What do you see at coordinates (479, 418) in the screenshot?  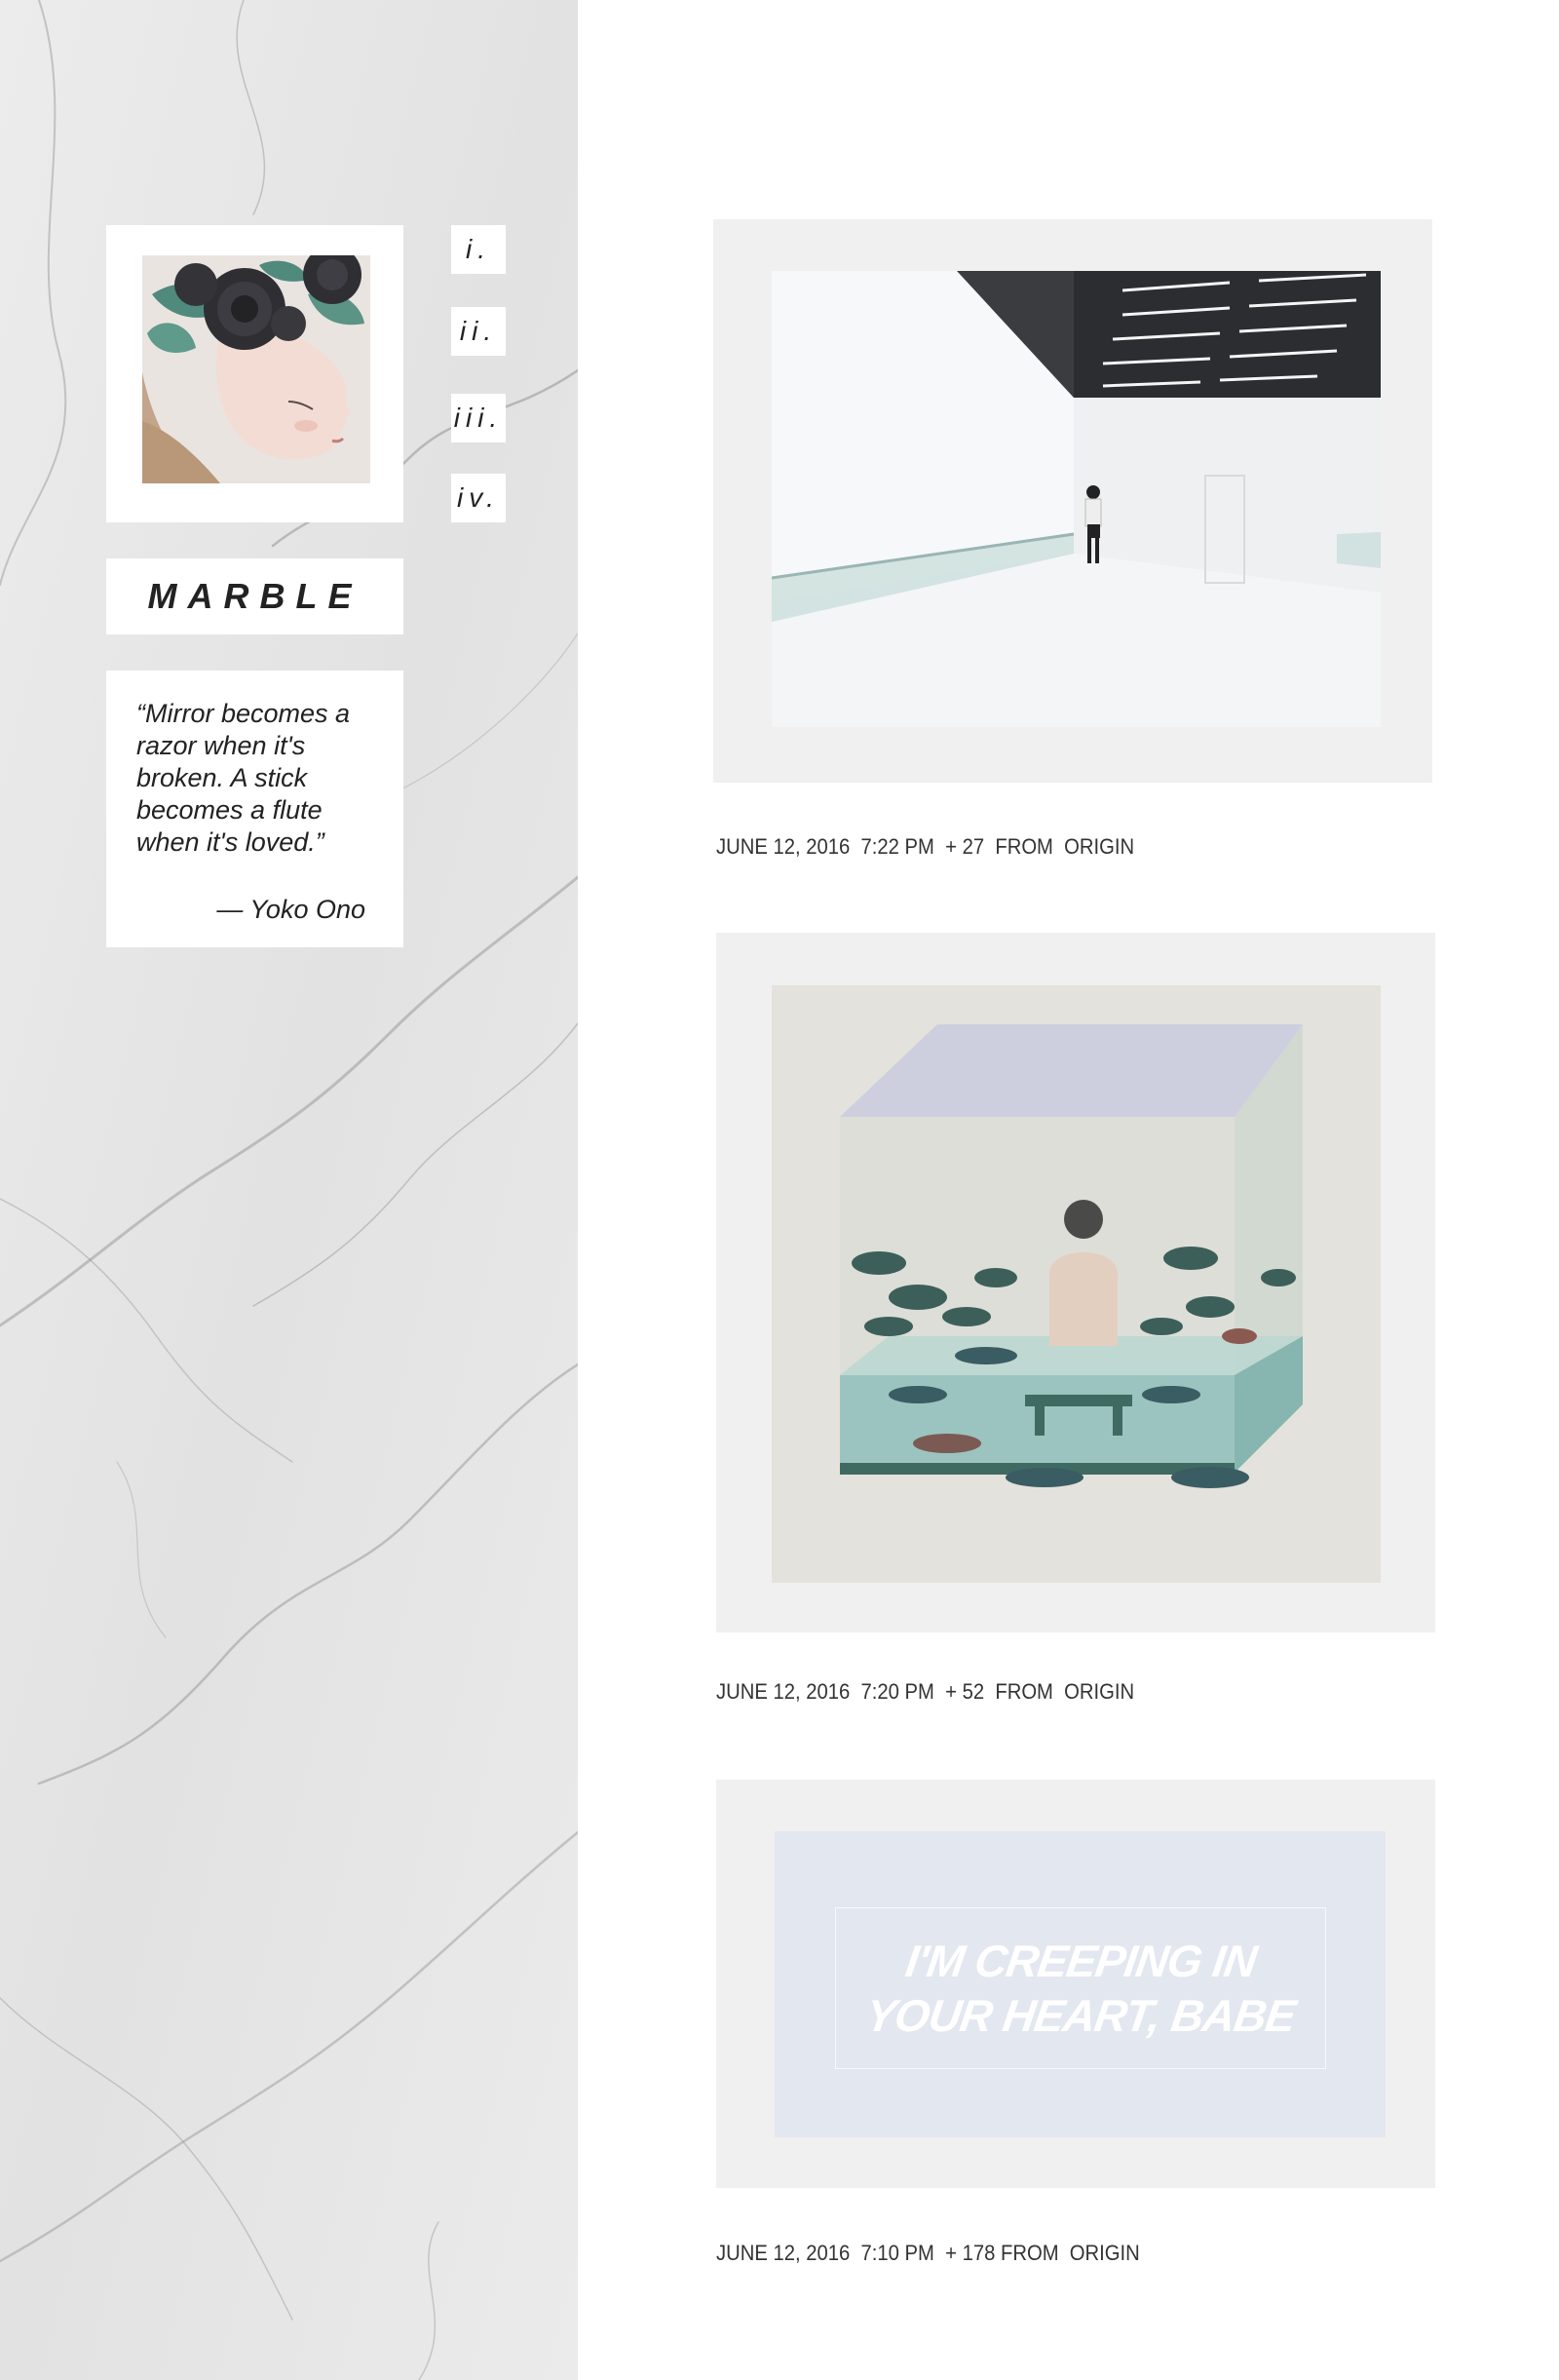 I see `nav-item-iii: iii.` at bounding box center [479, 418].